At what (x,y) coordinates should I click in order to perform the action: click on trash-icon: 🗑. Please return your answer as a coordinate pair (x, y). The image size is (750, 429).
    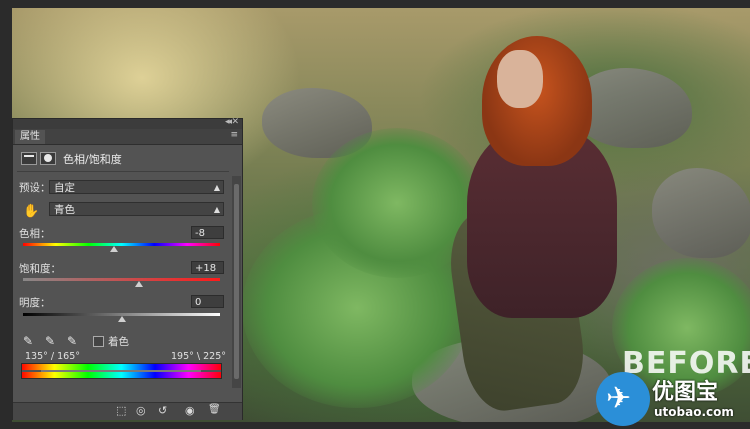
    Looking at the image, I should click on (214, 409).